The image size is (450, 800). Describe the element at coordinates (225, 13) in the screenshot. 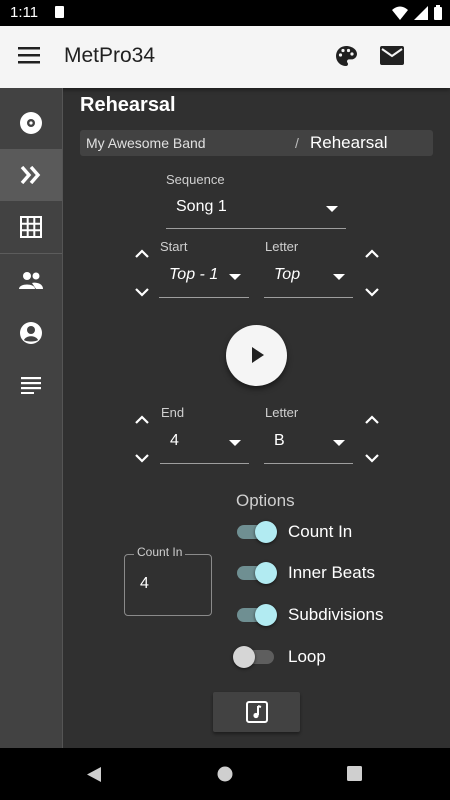

I see `status-bar: 1:11` at that location.